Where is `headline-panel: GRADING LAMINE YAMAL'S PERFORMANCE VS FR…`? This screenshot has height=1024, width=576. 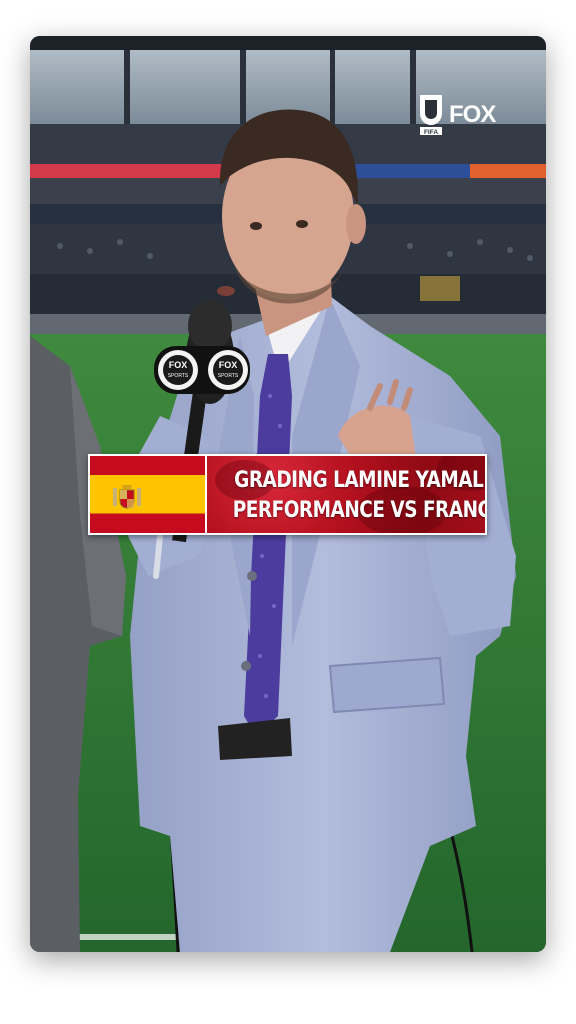
headline-panel: GRADING LAMINE YAMAL'S PERFORMANCE VS FR… is located at coordinates (347, 494).